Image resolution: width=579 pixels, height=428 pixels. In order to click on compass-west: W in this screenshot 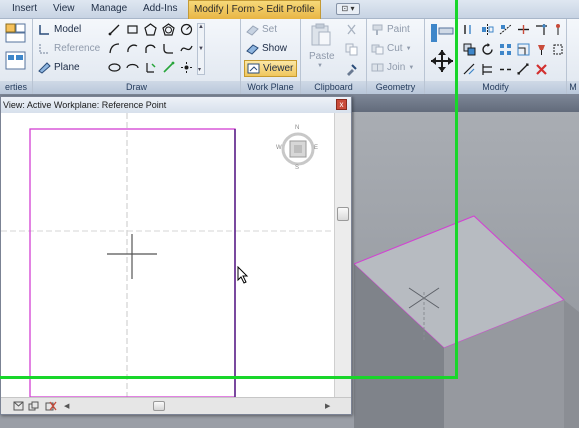, I will do `click(279, 148)`.